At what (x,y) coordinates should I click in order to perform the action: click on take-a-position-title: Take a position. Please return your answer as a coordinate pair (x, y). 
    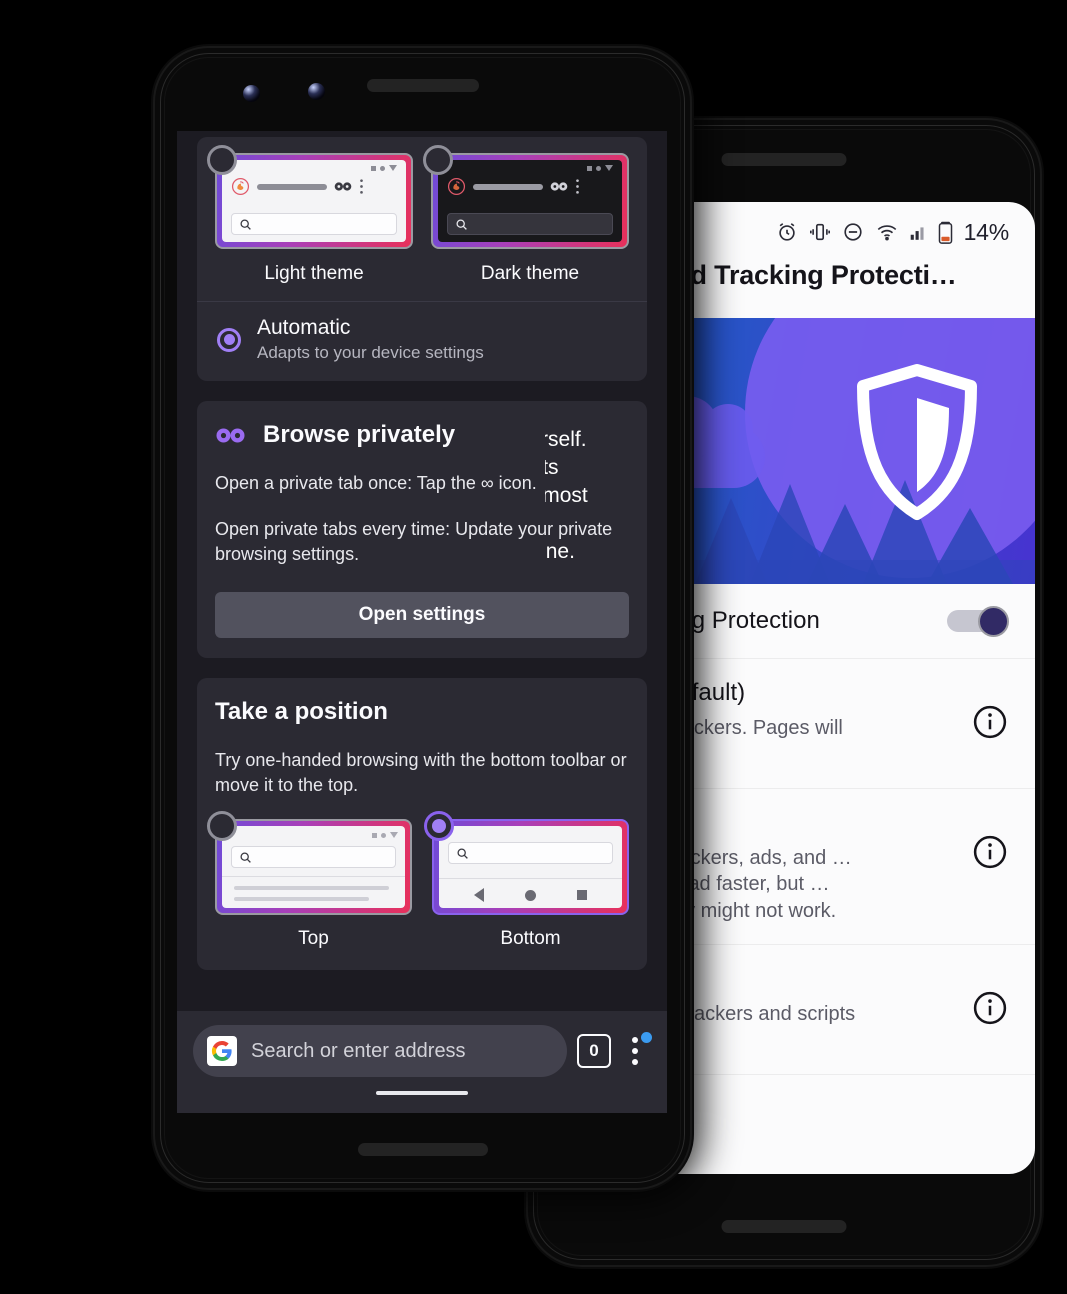
    Looking at the image, I should click on (301, 712).